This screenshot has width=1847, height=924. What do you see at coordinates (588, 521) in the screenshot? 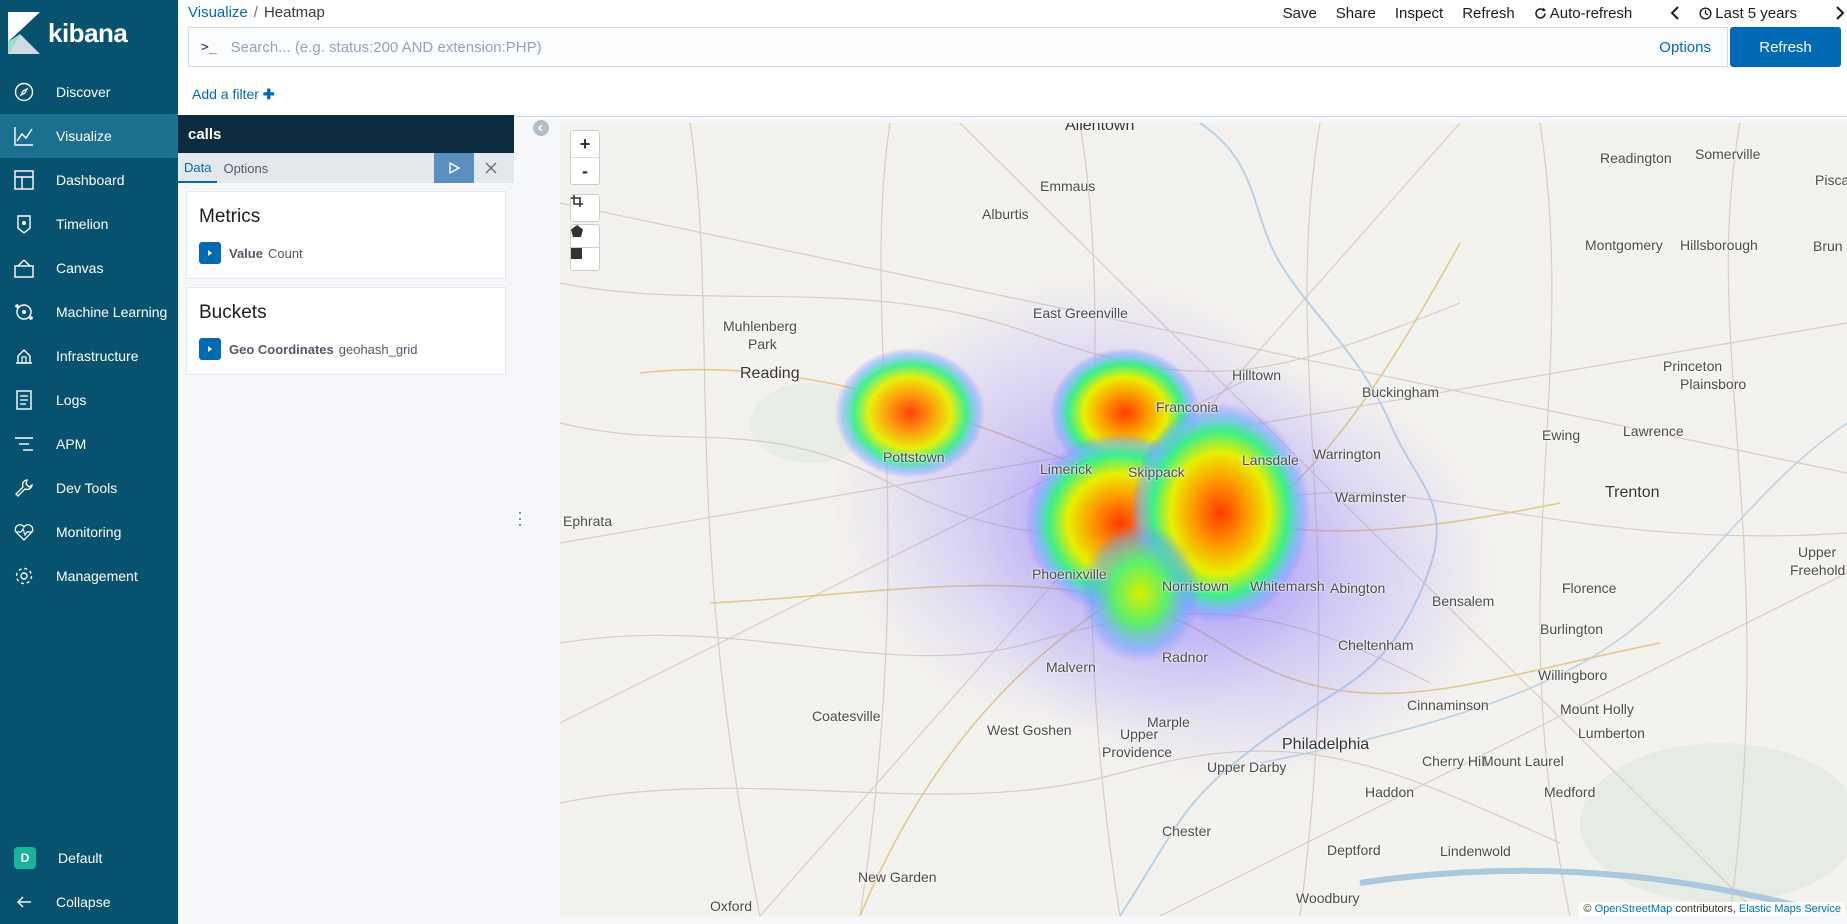
I see `city-label: Ephrata` at bounding box center [588, 521].